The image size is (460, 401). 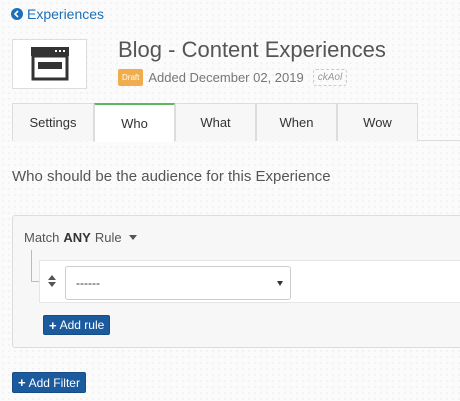 I want to click on added-date: Added December 02, 2019, so click(x=226, y=77).